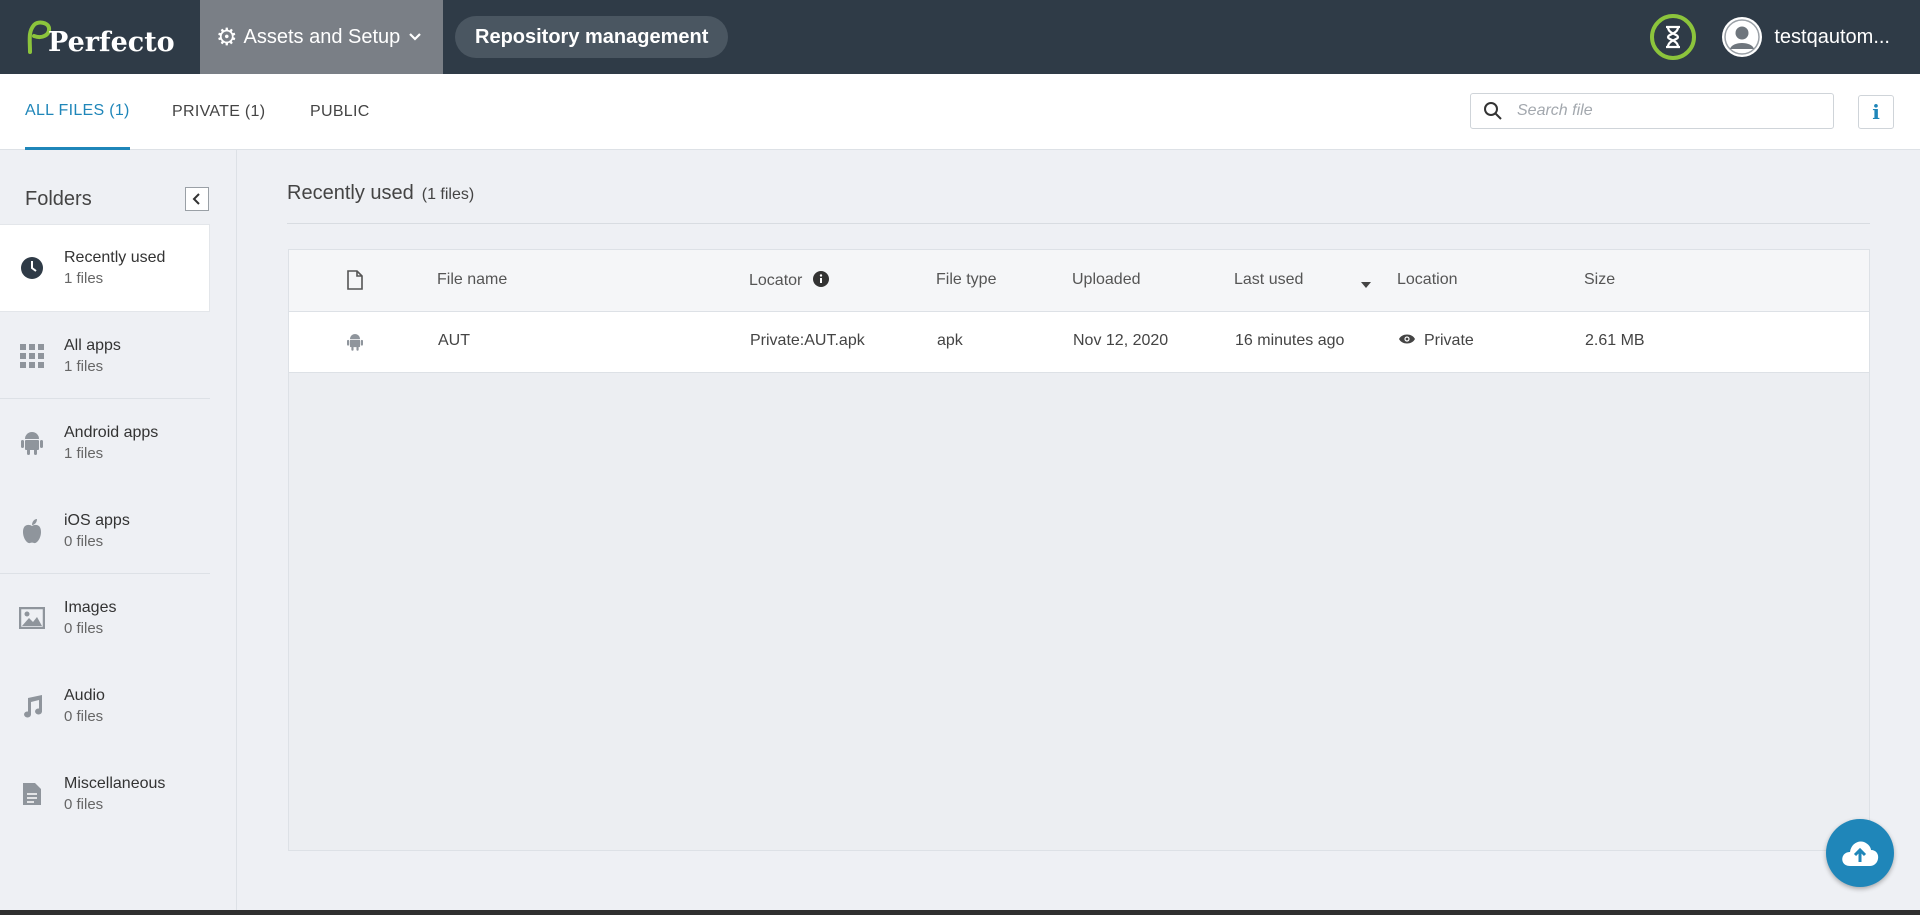  What do you see at coordinates (355, 282) in the screenshot?
I see `file-column-icon` at bounding box center [355, 282].